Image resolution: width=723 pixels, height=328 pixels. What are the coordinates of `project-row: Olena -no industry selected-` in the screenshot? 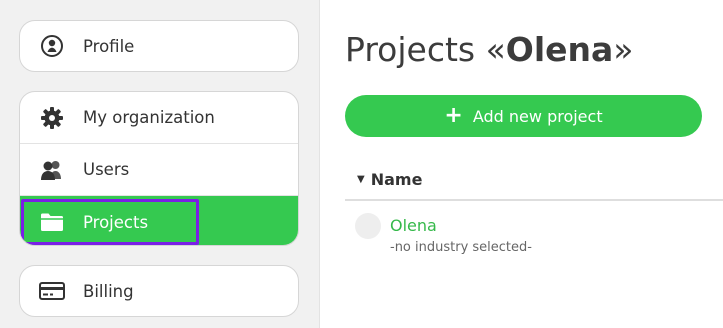 It's located at (534, 240).